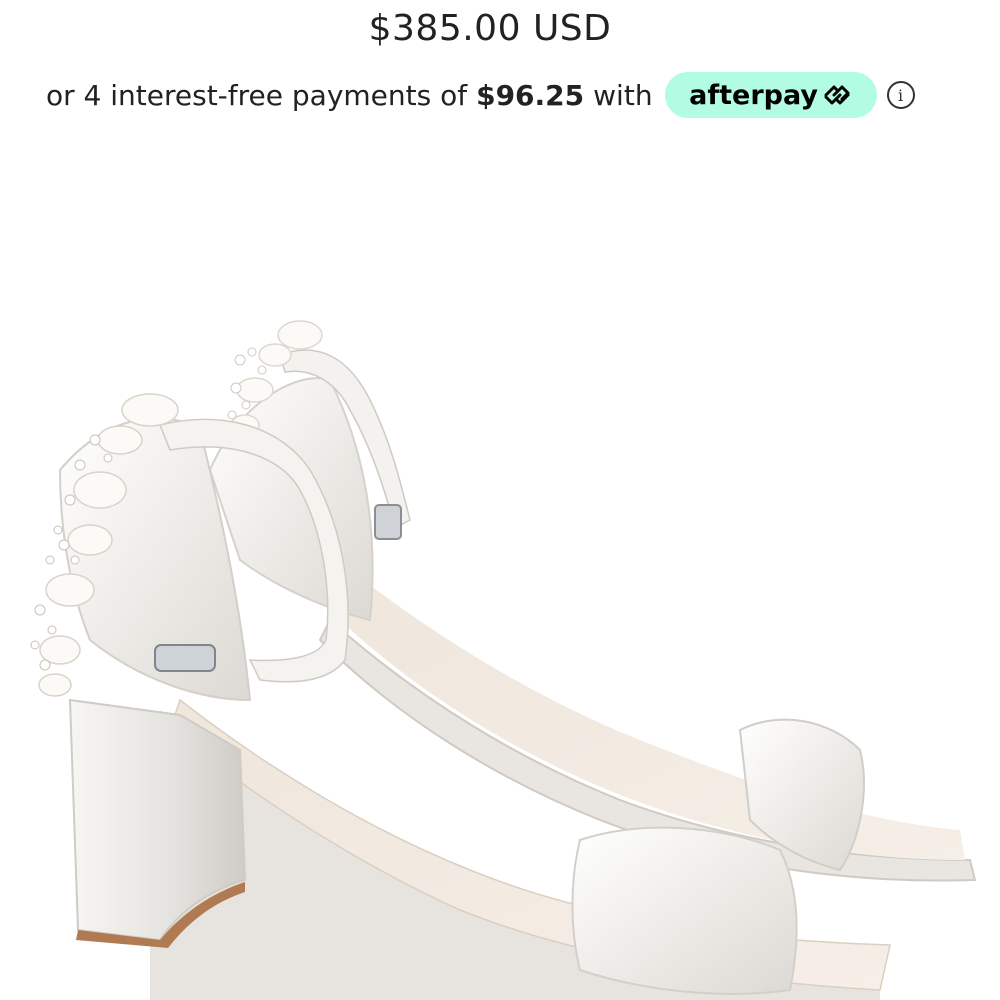 The width and height of the screenshot is (1000, 1000). Describe the element at coordinates (837, 95) in the screenshot. I see `afterpay-arrows-icon` at that location.